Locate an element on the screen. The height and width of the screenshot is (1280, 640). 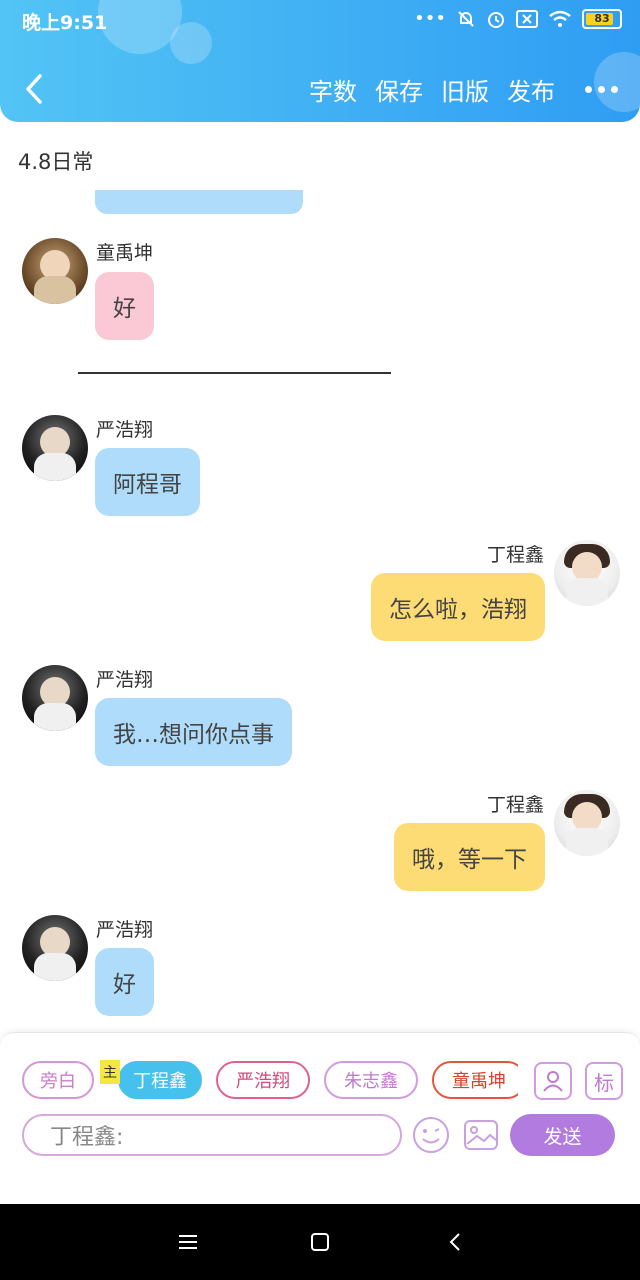
main-role-tag: 主 is located at coordinates (110, 1072).